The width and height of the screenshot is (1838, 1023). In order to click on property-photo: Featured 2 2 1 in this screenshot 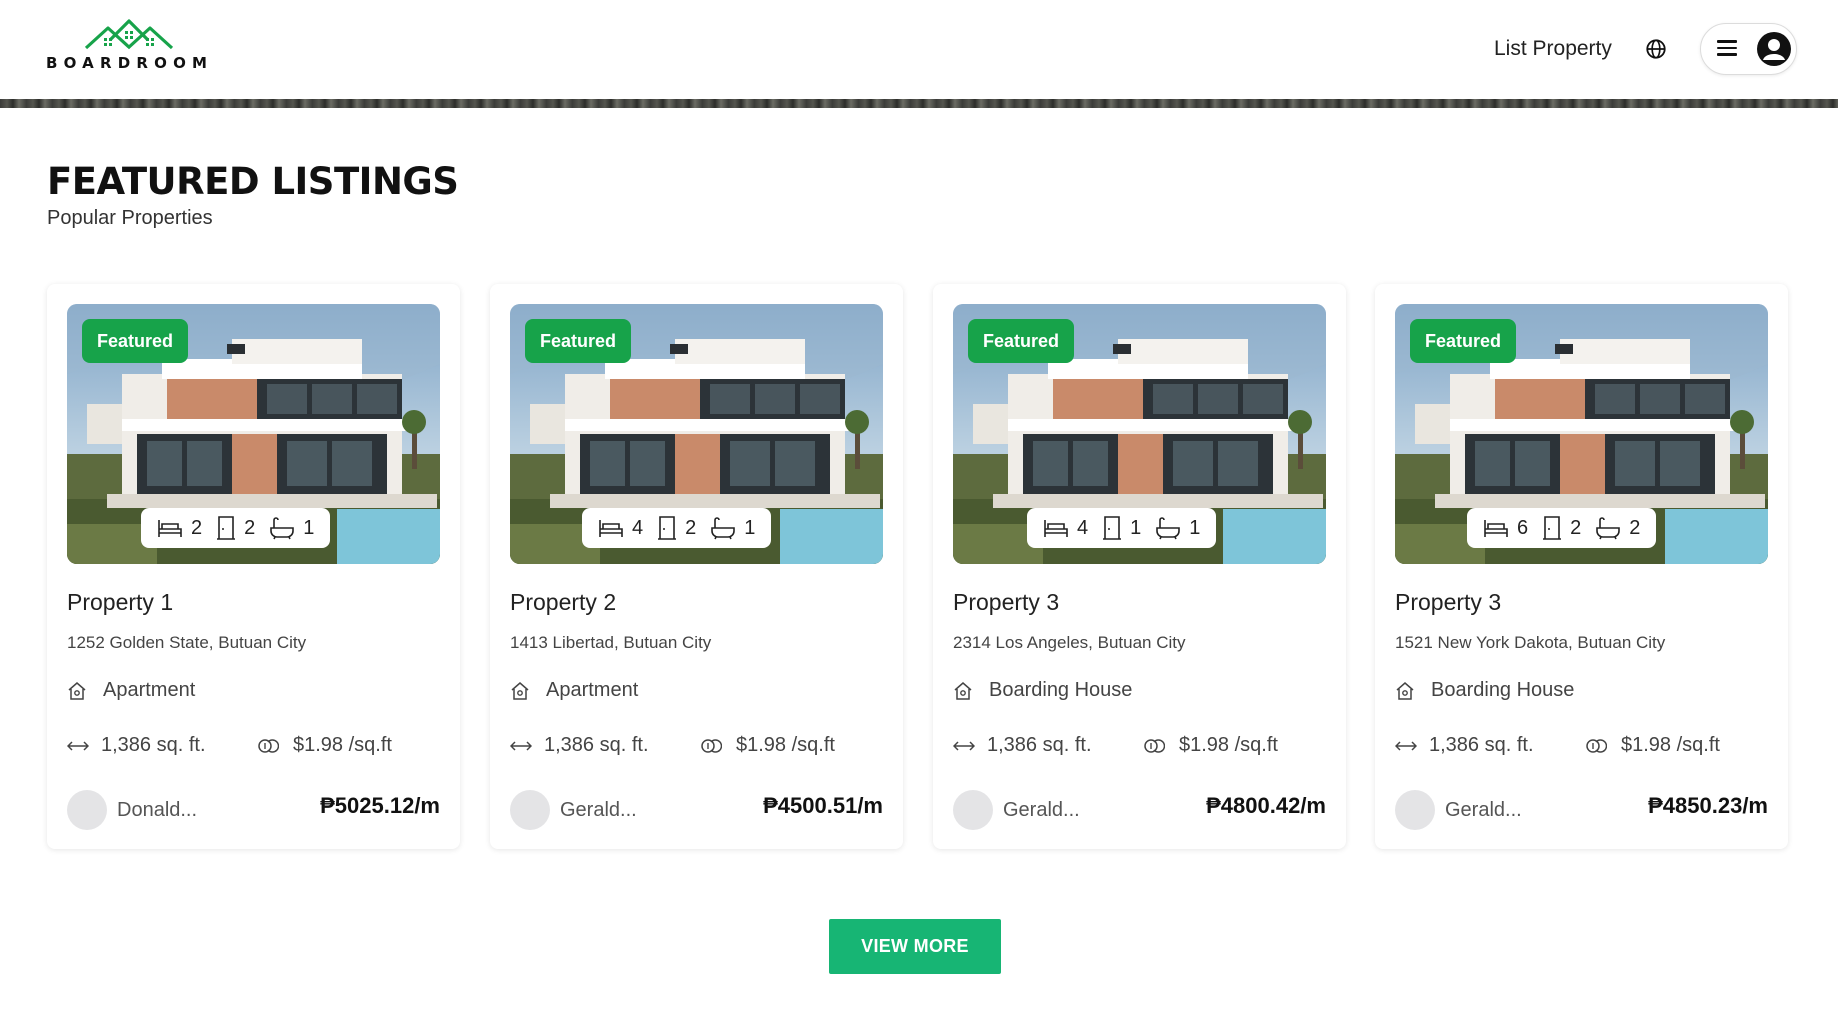, I will do `click(253, 434)`.